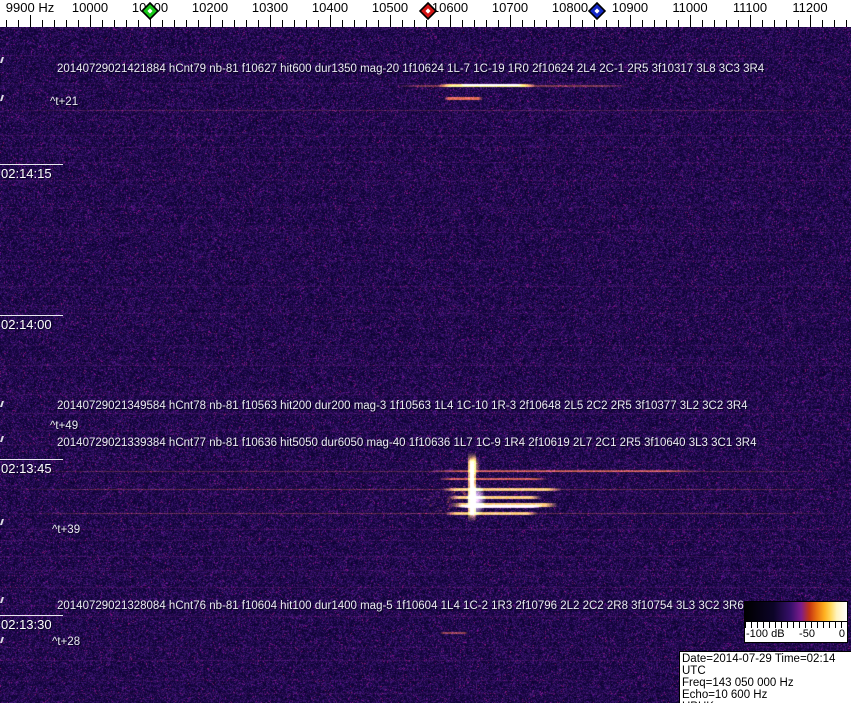 The width and height of the screenshot is (851, 703). Describe the element at coordinates (66, 642) in the screenshot. I see `echo-time-offset-label: ^t+28` at that location.